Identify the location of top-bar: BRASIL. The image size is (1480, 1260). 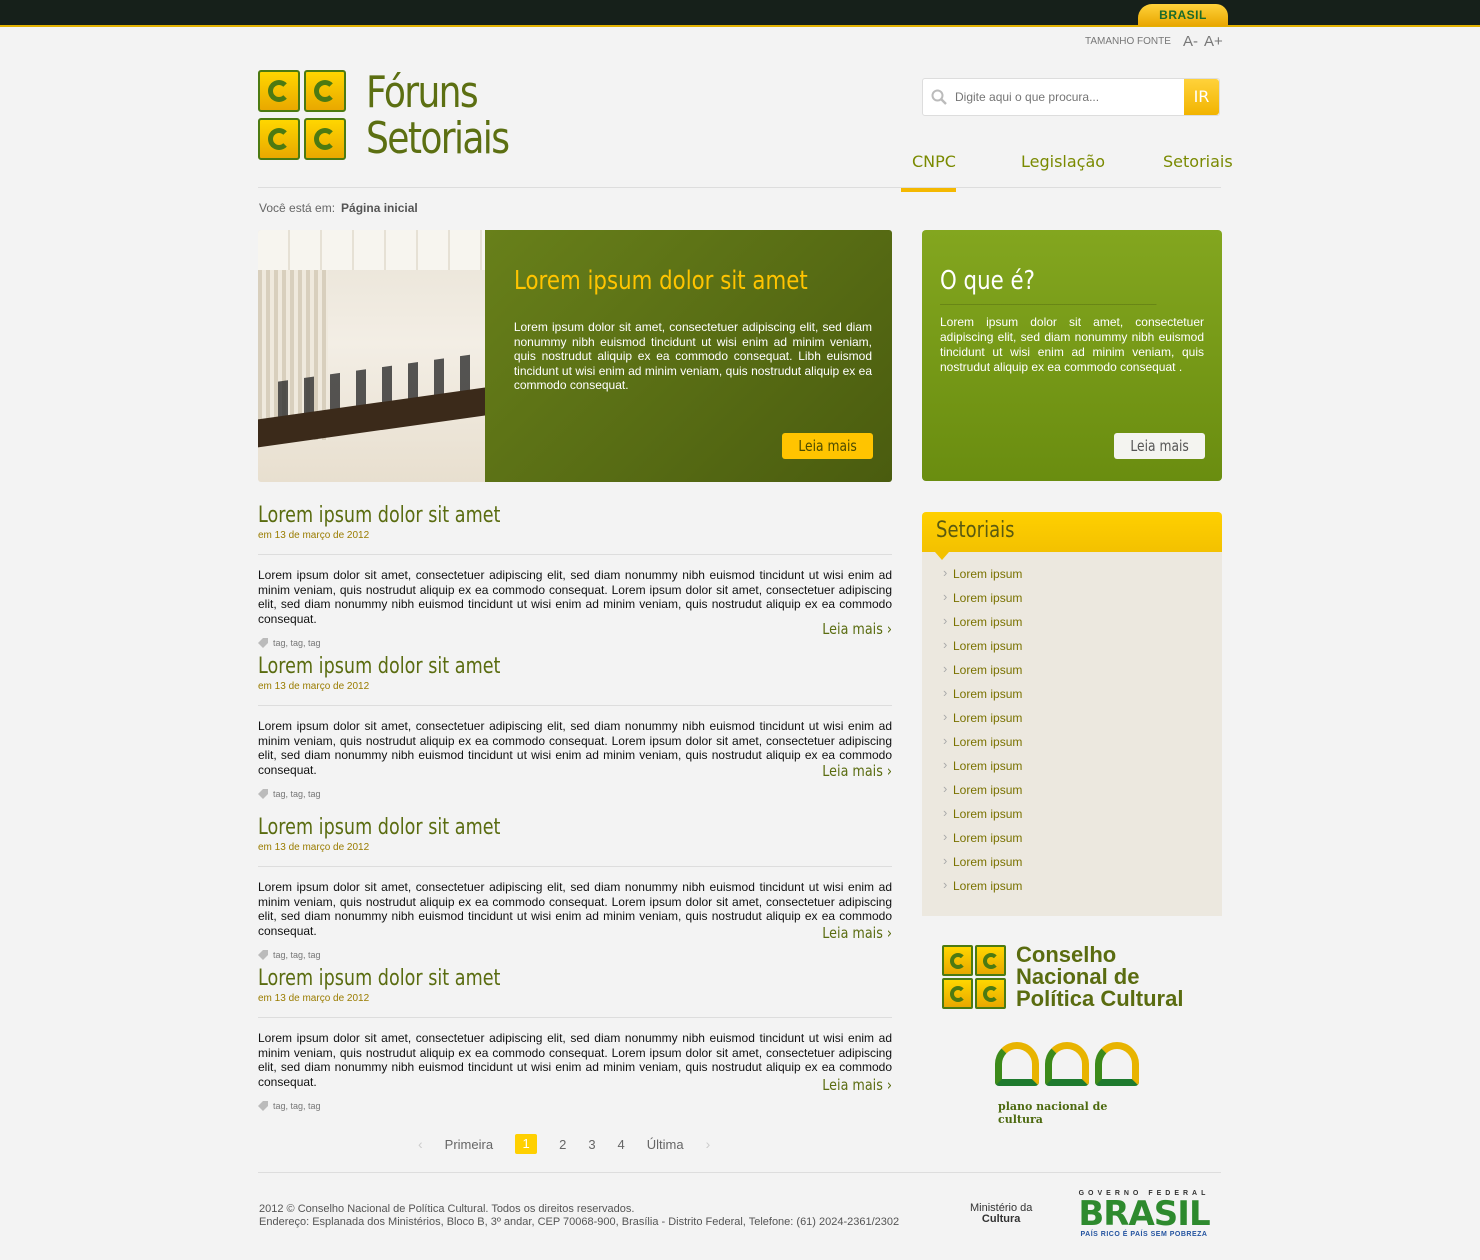
(740, 13).